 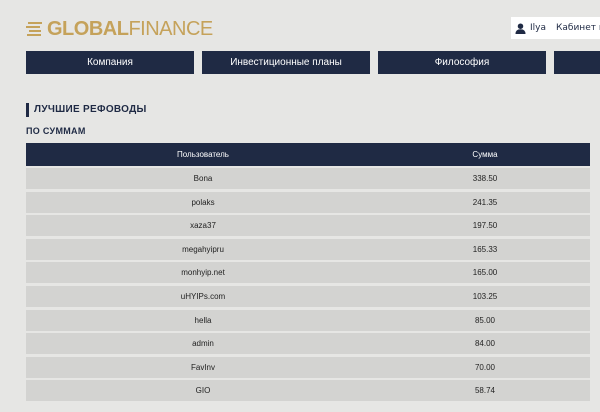 What do you see at coordinates (462, 62) in the screenshot?
I see `nav-philosophy: Философия` at bounding box center [462, 62].